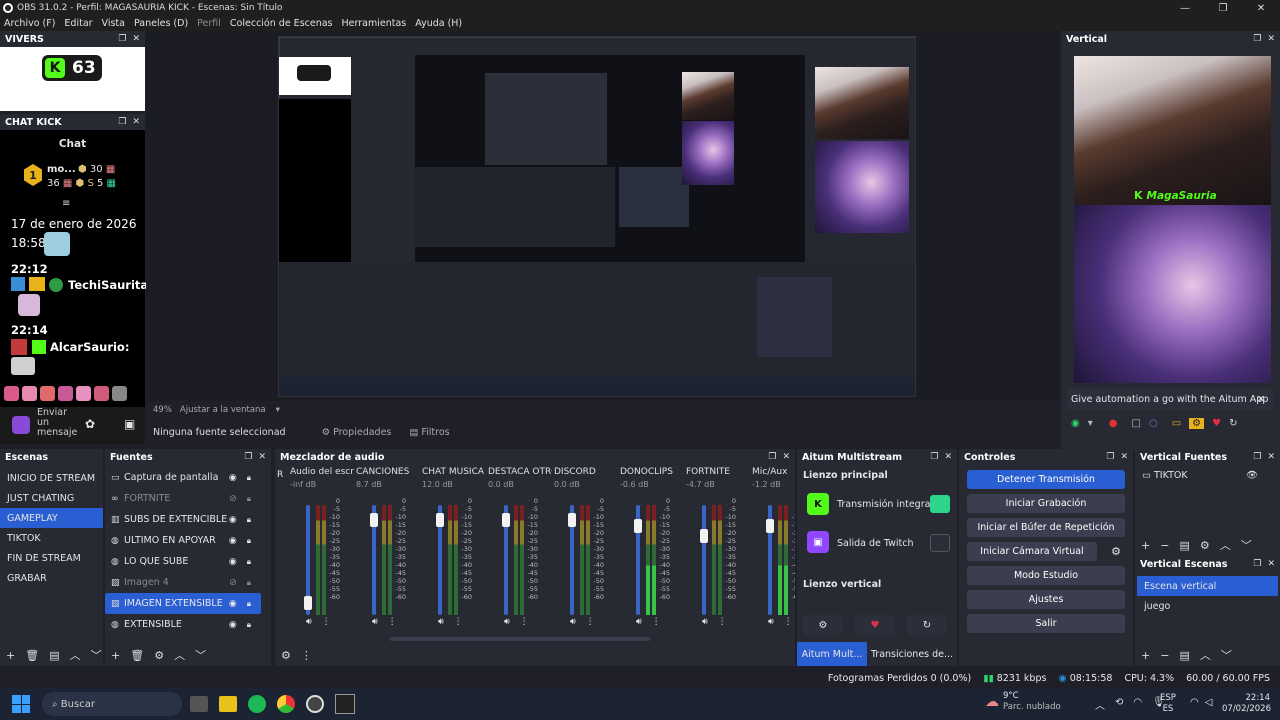  I want to click on windows-start-icon, so click(21, 704).